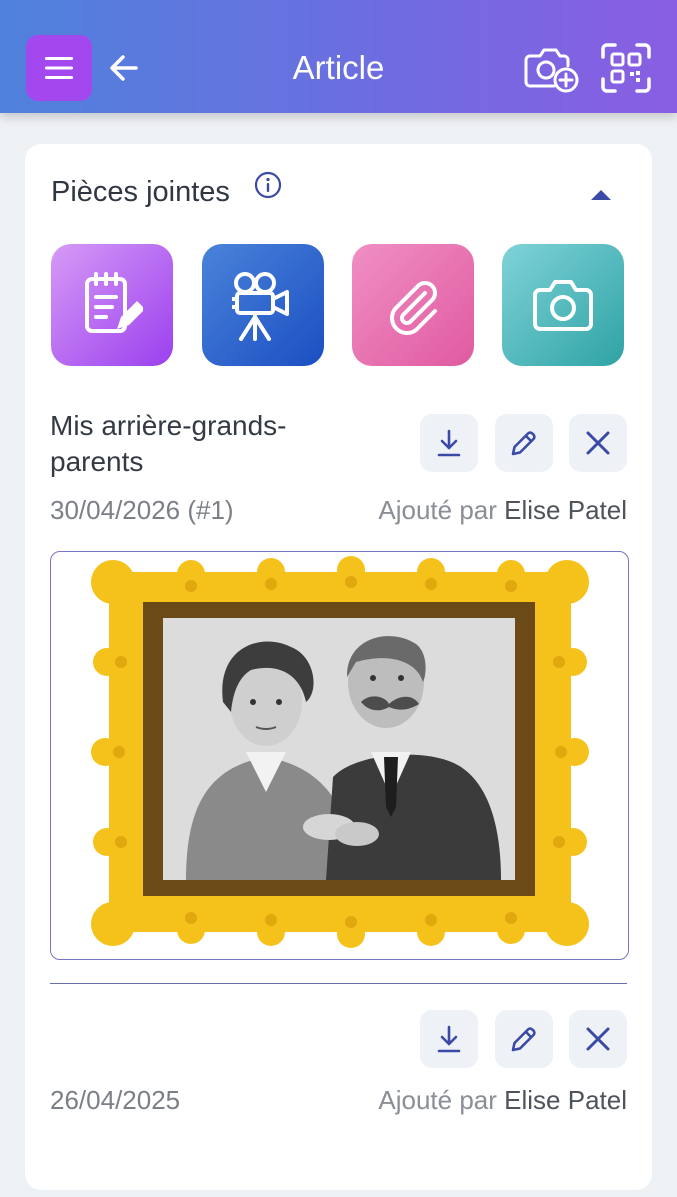 Image resolution: width=677 pixels, height=1197 pixels. What do you see at coordinates (268, 185) in the screenshot?
I see `info-icon` at bounding box center [268, 185].